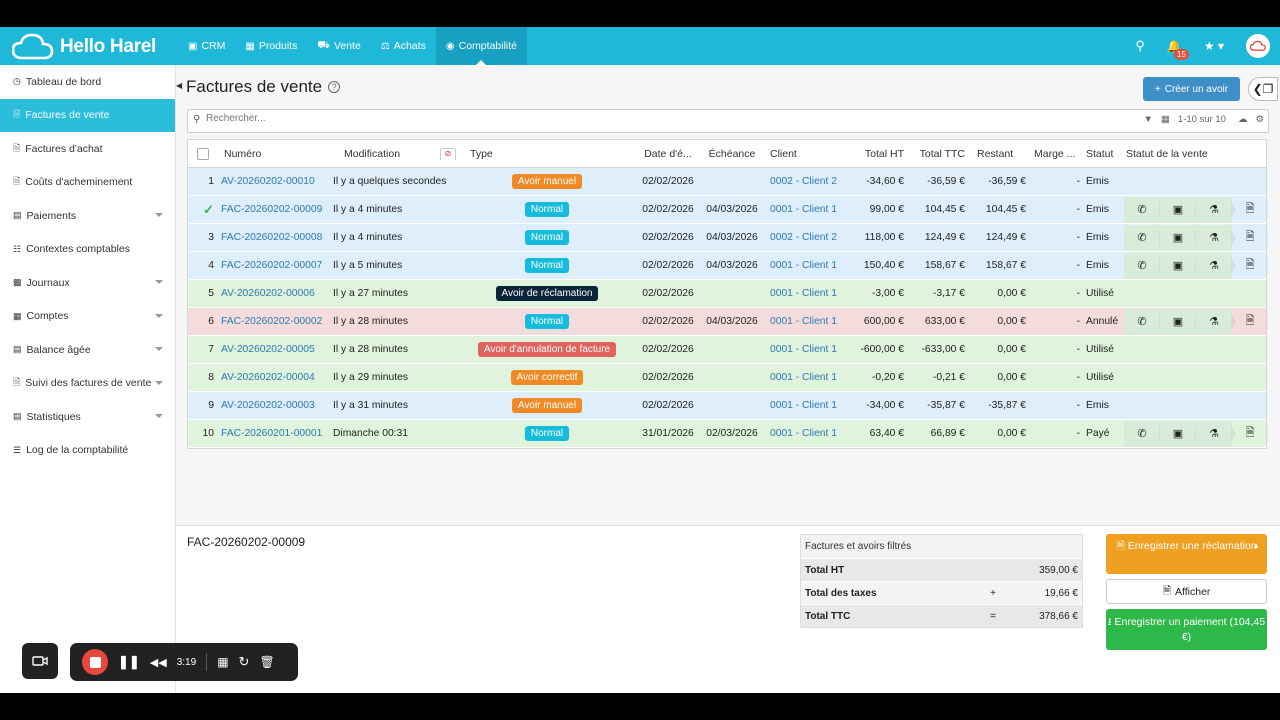  What do you see at coordinates (481, 46) in the screenshot?
I see `nav-item-comptabilité: ◉ Comptabilité` at bounding box center [481, 46].